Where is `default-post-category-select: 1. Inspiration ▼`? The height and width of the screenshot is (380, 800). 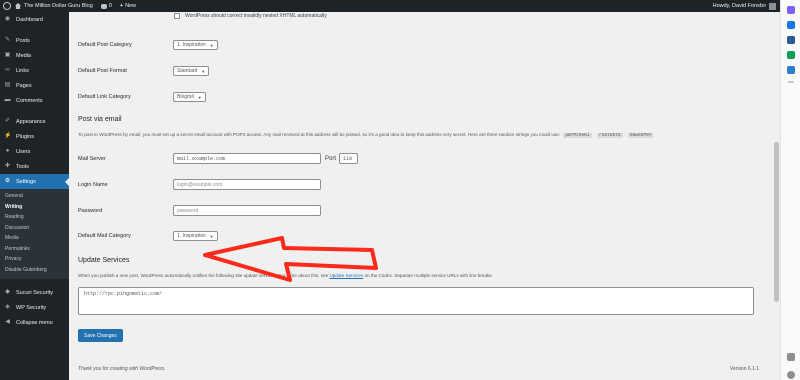
default-post-category-select: 1. Inspiration ▼ is located at coordinates (195, 45).